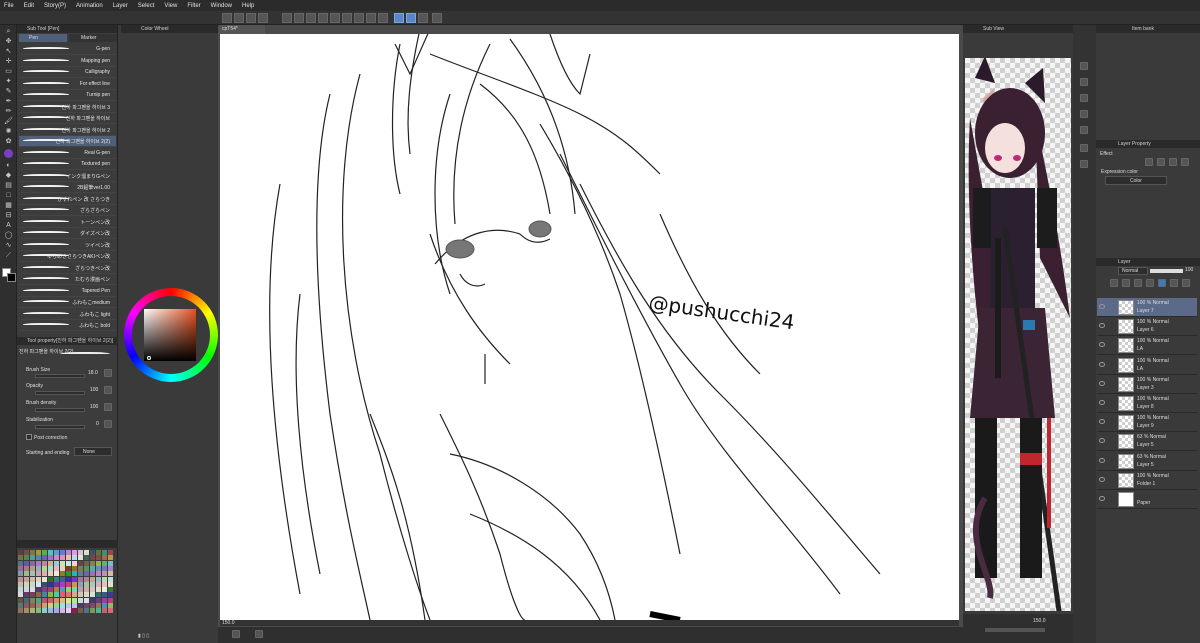  I want to click on eraser-tool-icon, so click(8, 153).